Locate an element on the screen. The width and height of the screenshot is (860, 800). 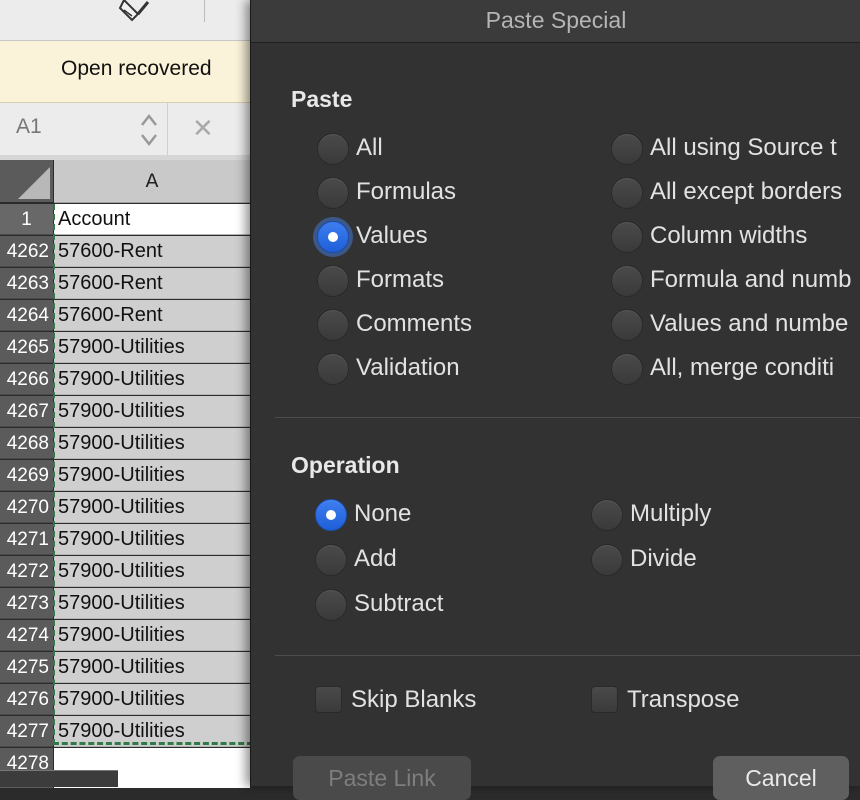
radio-label: Formats is located at coordinates (400, 279).